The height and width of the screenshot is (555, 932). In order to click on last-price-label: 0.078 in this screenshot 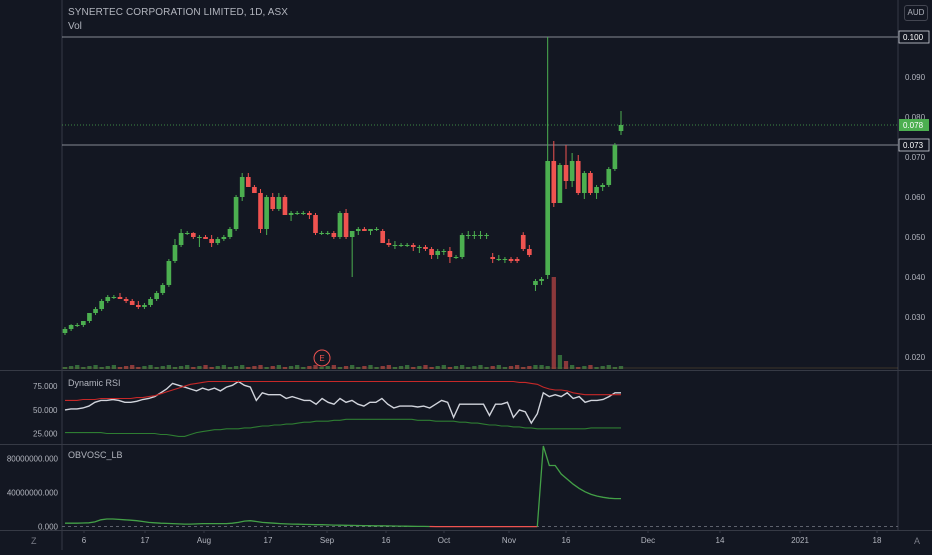, I will do `click(913, 125)`.